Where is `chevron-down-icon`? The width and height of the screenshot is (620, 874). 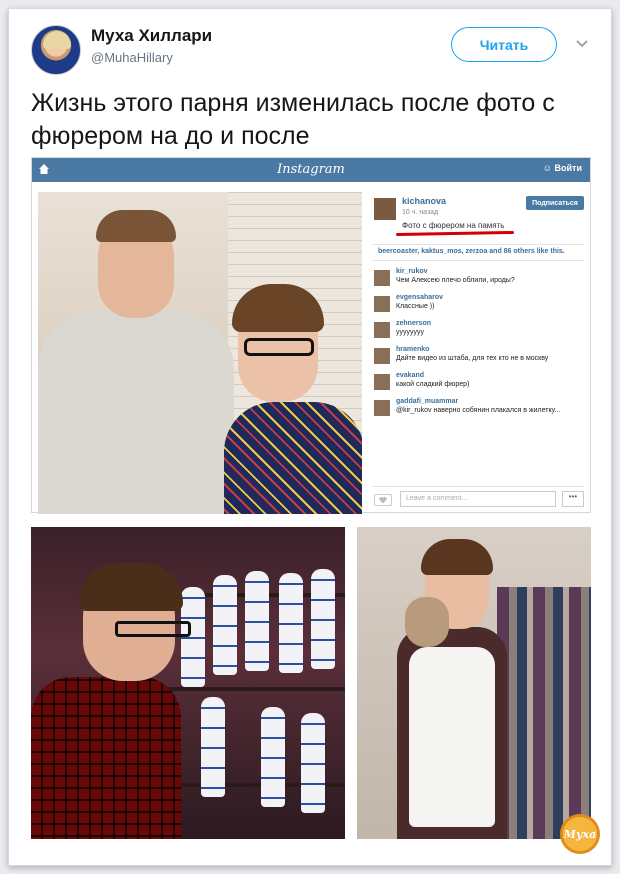
chevron-down-icon is located at coordinates (582, 44).